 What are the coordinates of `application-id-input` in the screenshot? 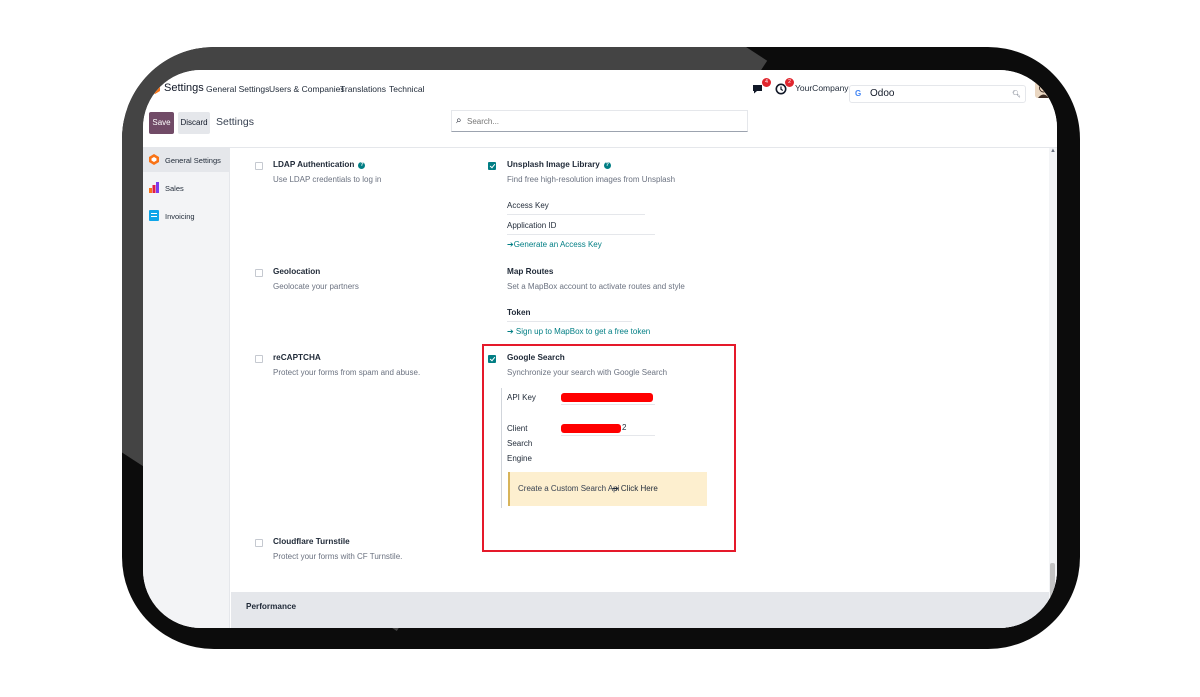 It's located at (581, 234).